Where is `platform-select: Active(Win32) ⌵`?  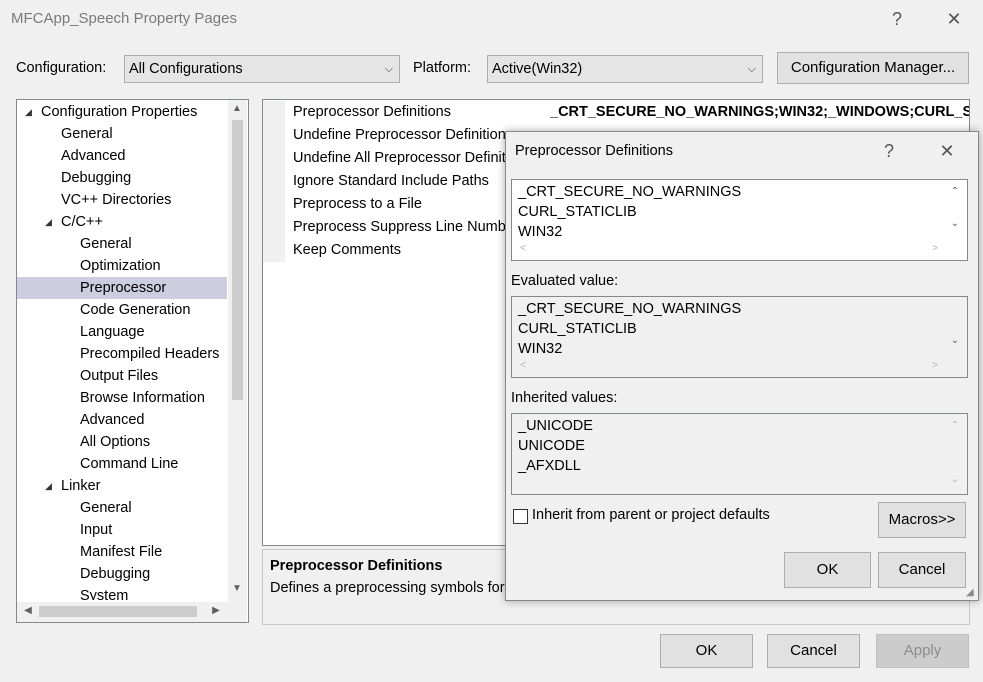
platform-select: Active(Win32) ⌵ is located at coordinates (625, 69).